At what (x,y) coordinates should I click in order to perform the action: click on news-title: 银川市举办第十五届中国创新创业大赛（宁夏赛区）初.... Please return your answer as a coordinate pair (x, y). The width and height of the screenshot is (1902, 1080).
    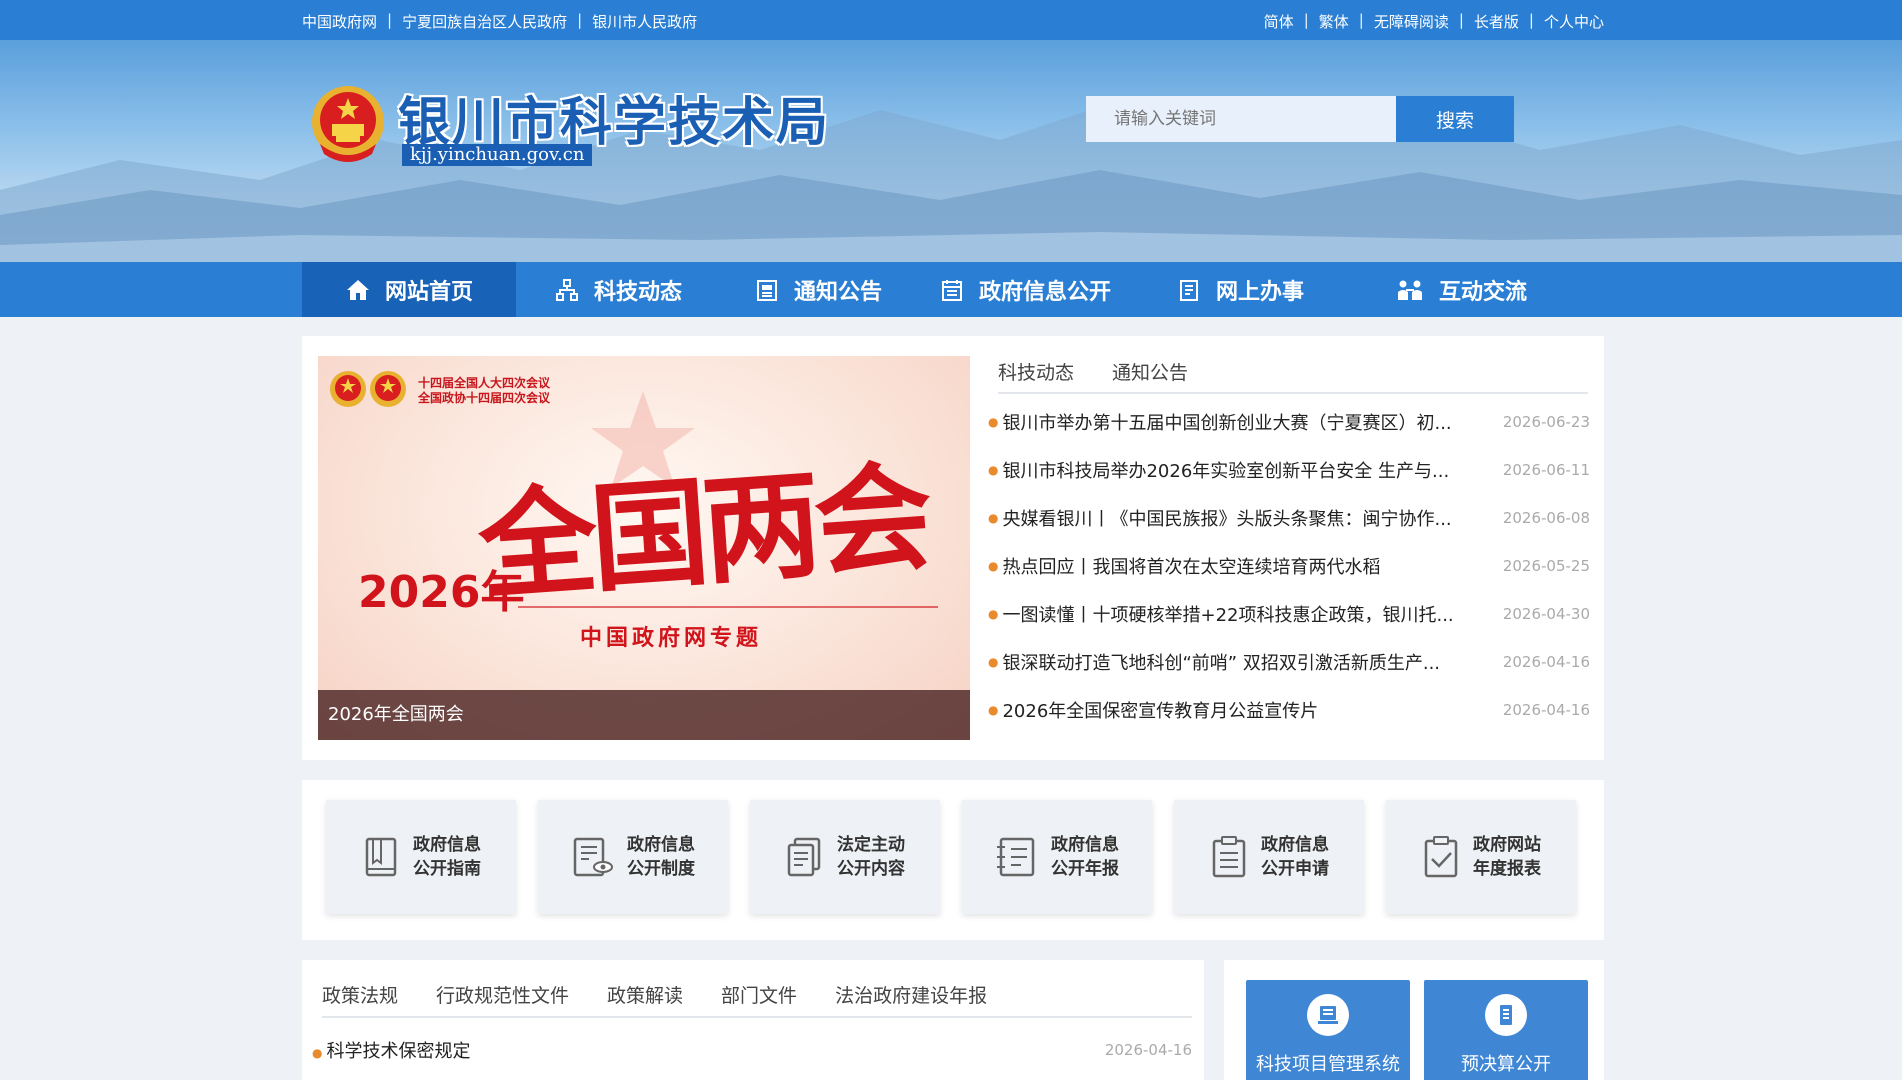
    Looking at the image, I should click on (1227, 423).